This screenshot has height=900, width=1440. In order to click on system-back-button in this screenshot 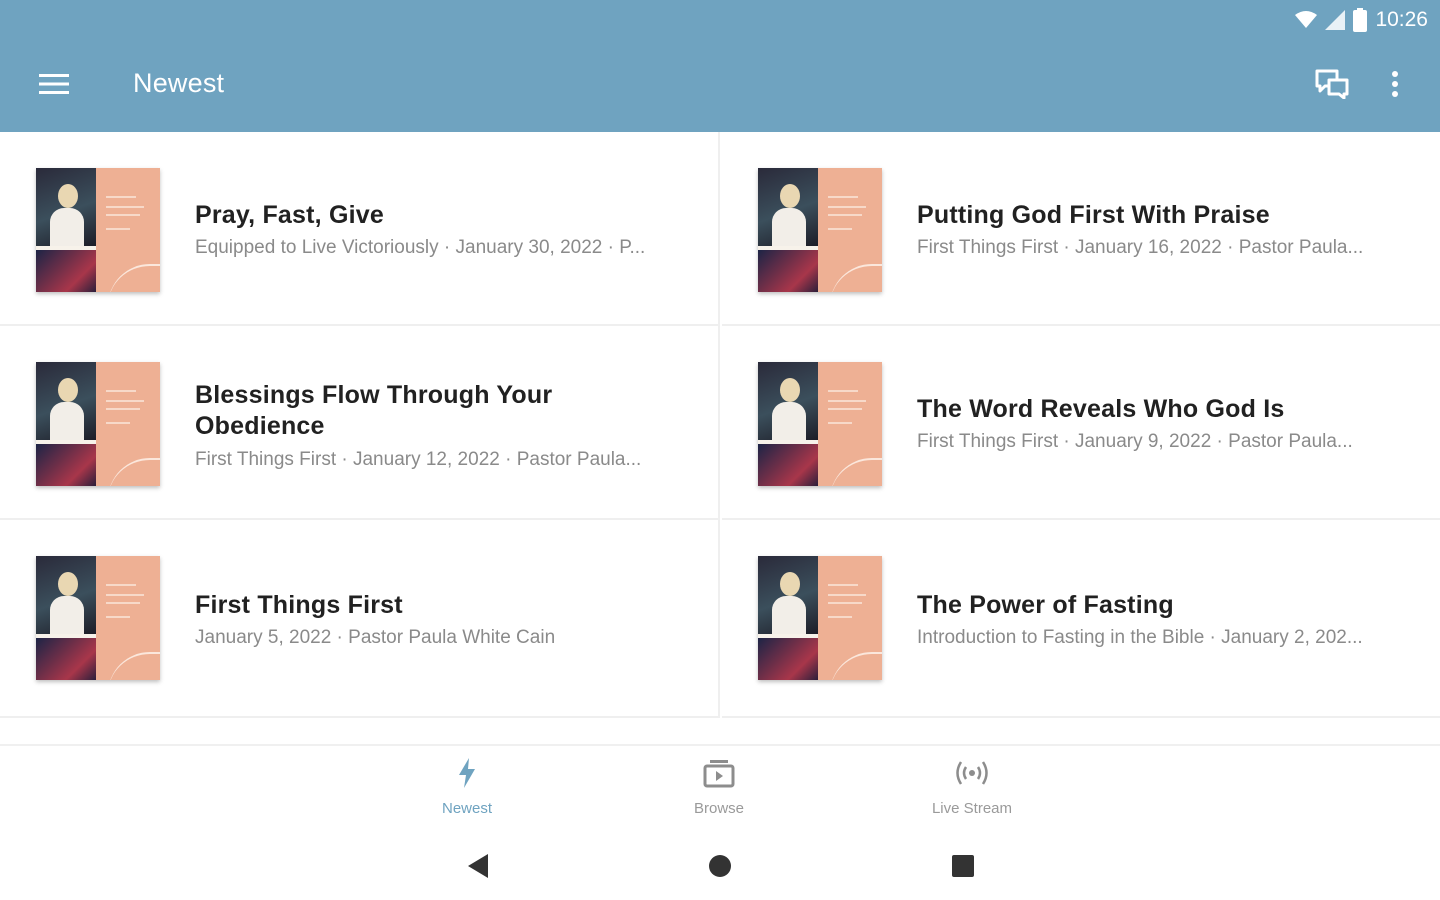, I will do `click(478, 868)`.